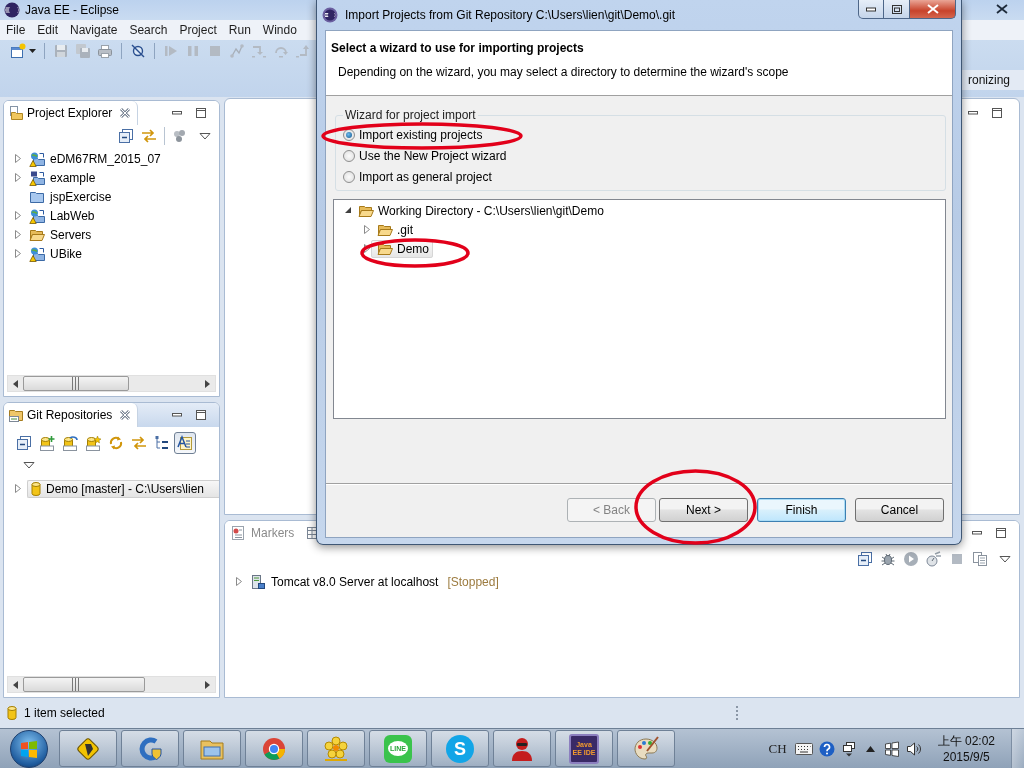  Describe the element at coordinates (394, 229) in the screenshot. I see `tree-item: .git` at that location.